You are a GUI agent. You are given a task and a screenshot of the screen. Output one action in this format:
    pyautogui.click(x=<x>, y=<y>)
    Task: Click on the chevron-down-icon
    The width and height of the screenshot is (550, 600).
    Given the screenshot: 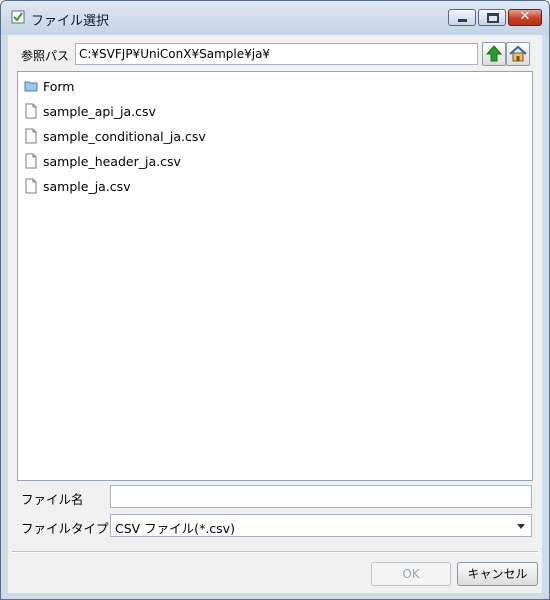 What is the action you would take?
    pyautogui.click(x=521, y=526)
    